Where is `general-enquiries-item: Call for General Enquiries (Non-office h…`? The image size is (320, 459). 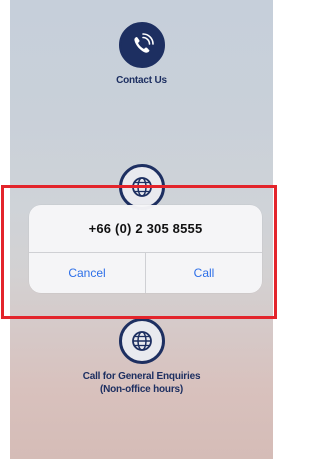 general-enquiries-item: Call for General Enquiries (Non-office h… is located at coordinates (141, 357).